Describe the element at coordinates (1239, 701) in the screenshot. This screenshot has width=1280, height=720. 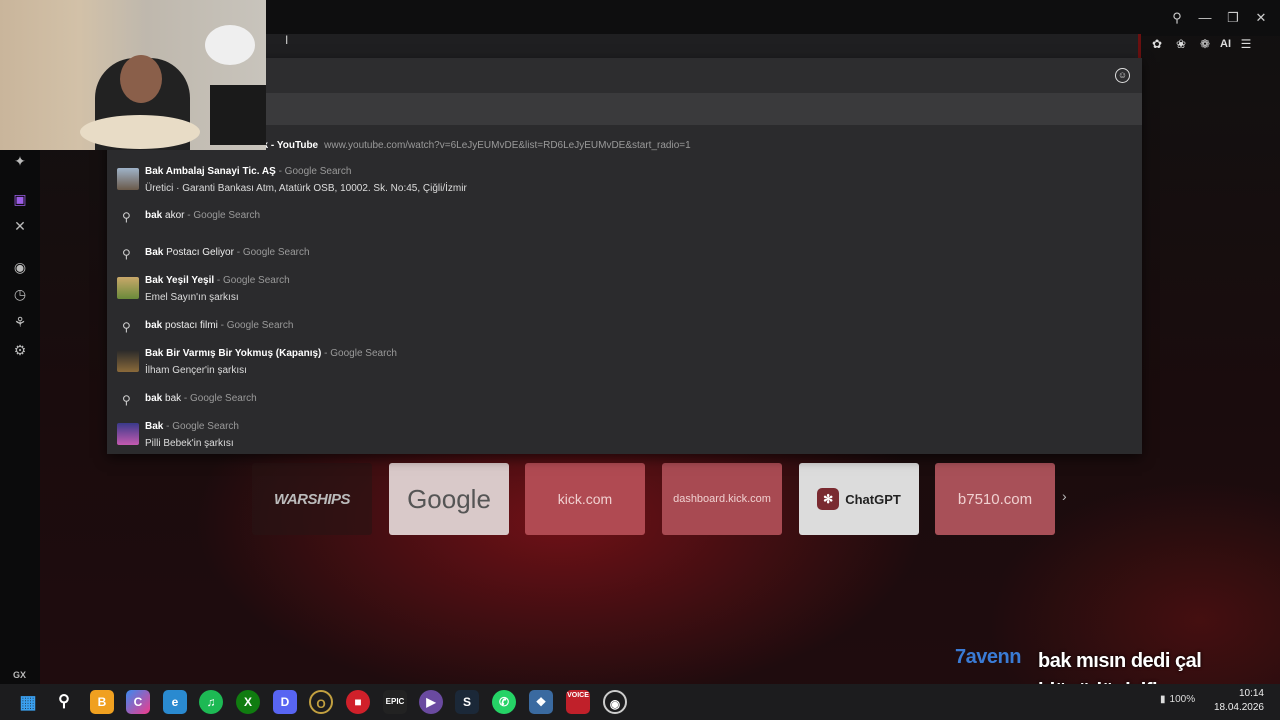
I see `clock: 10:14 18.04.2026` at that location.